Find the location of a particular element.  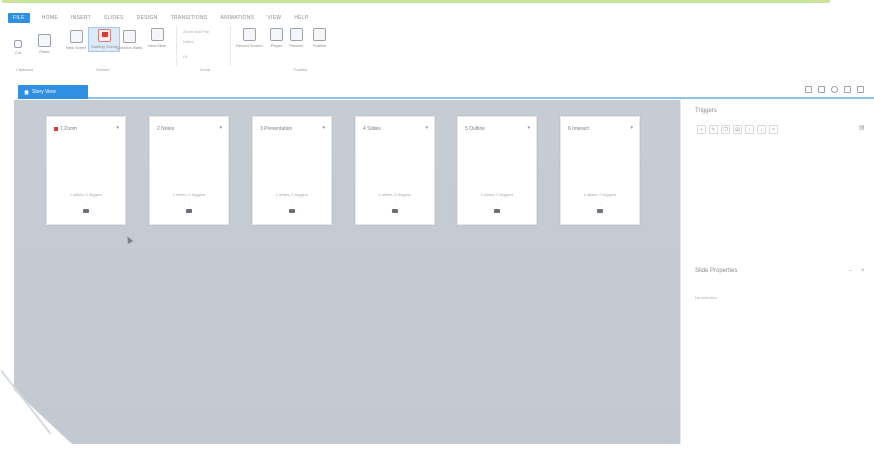

scene-card: 5 Outline ▾ 1 slides, 0 triggers ↓ is located at coordinates (497, 170).